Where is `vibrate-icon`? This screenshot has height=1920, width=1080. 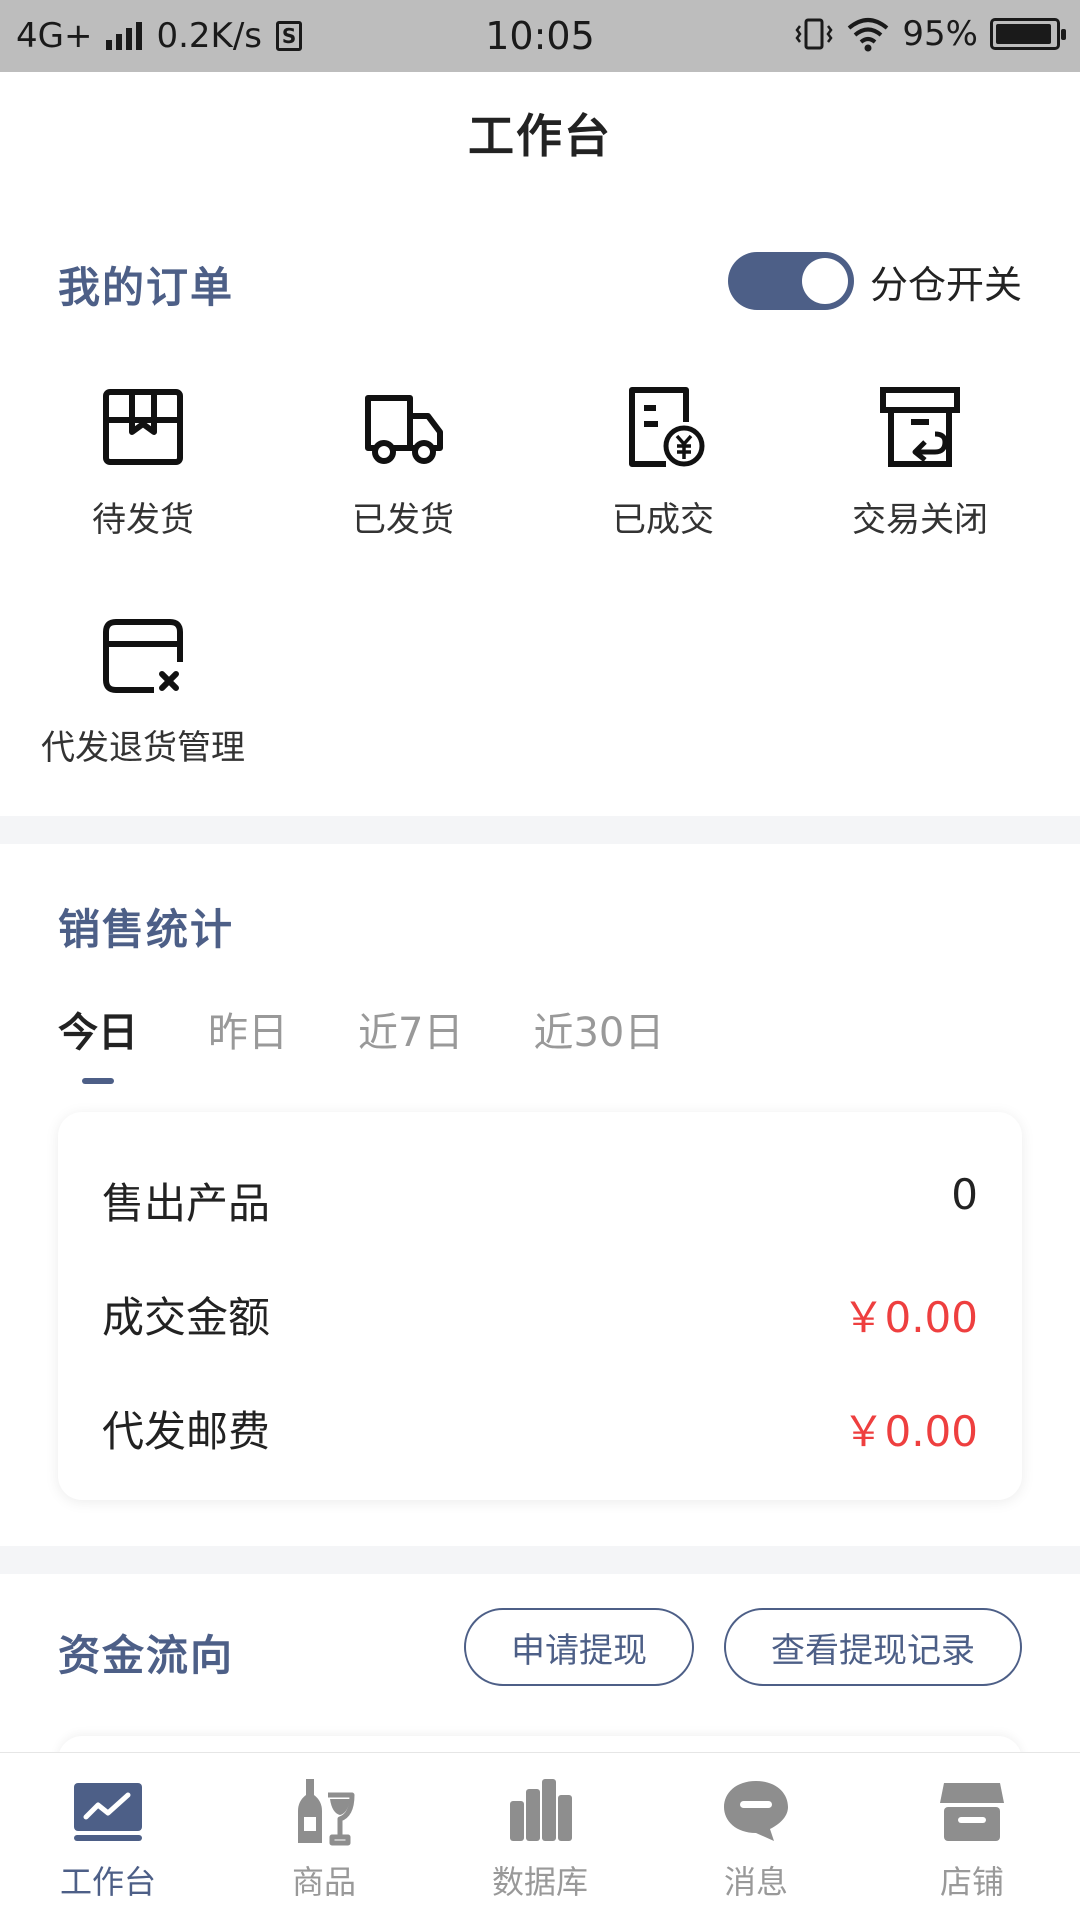 vibrate-icon is located at coordinates (814, 34).